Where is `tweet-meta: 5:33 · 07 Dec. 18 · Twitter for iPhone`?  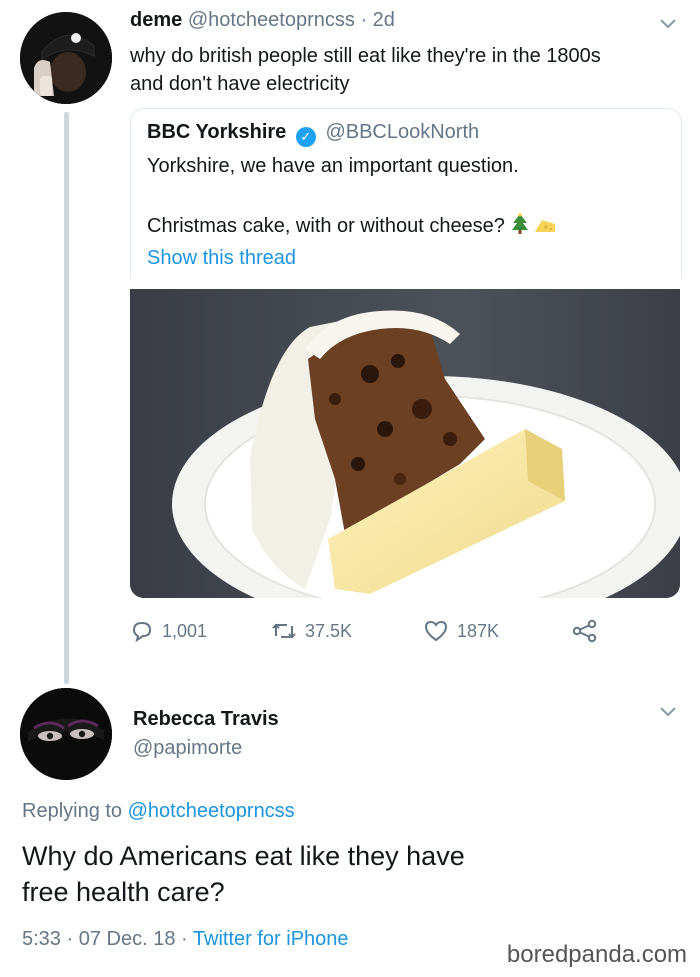
tweet-meta: 5:33 · 07 Dec. 18 · Twitter for iPhone is located at coordinates (185, 939).